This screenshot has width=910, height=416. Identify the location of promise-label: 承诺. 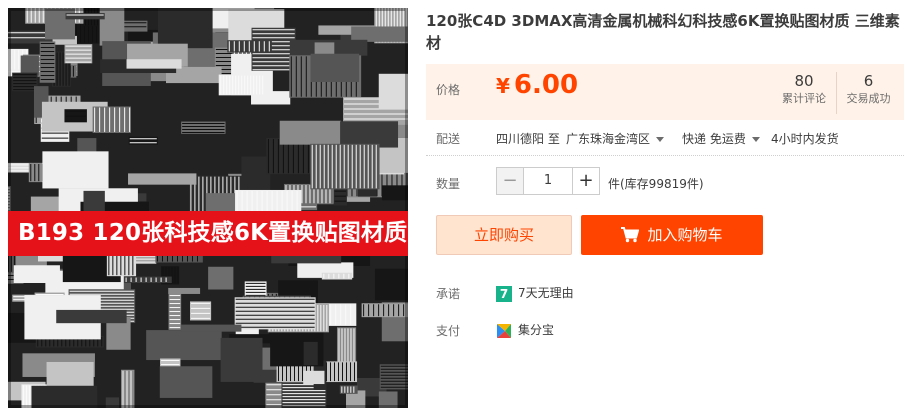
(448, 294).